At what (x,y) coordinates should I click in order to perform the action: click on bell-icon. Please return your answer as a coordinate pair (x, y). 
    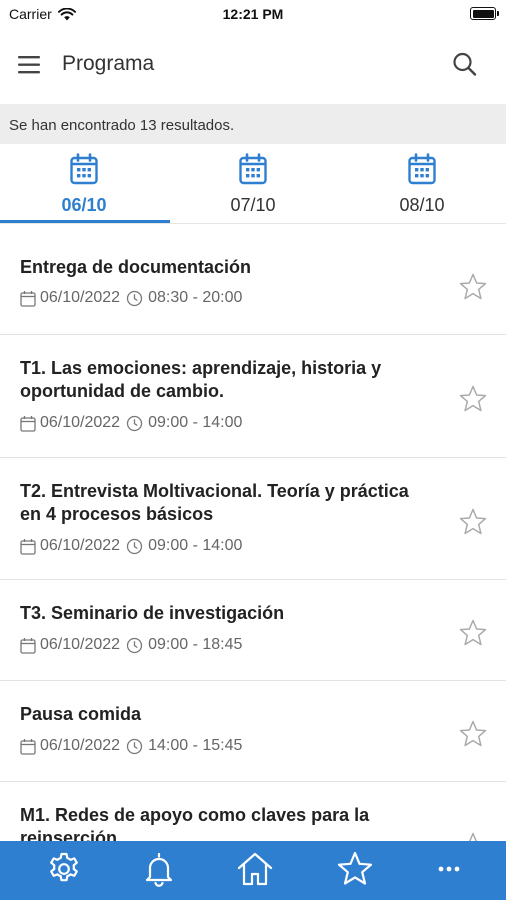
    Looking at the image, I should click on (159, 869).